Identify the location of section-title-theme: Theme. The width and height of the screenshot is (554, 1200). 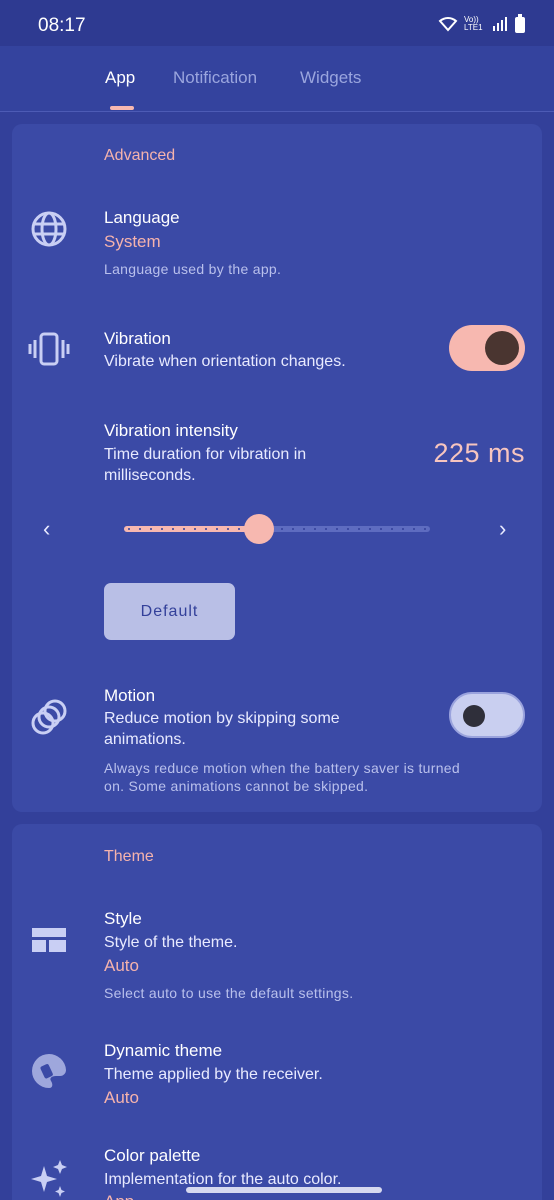
(129, 856).